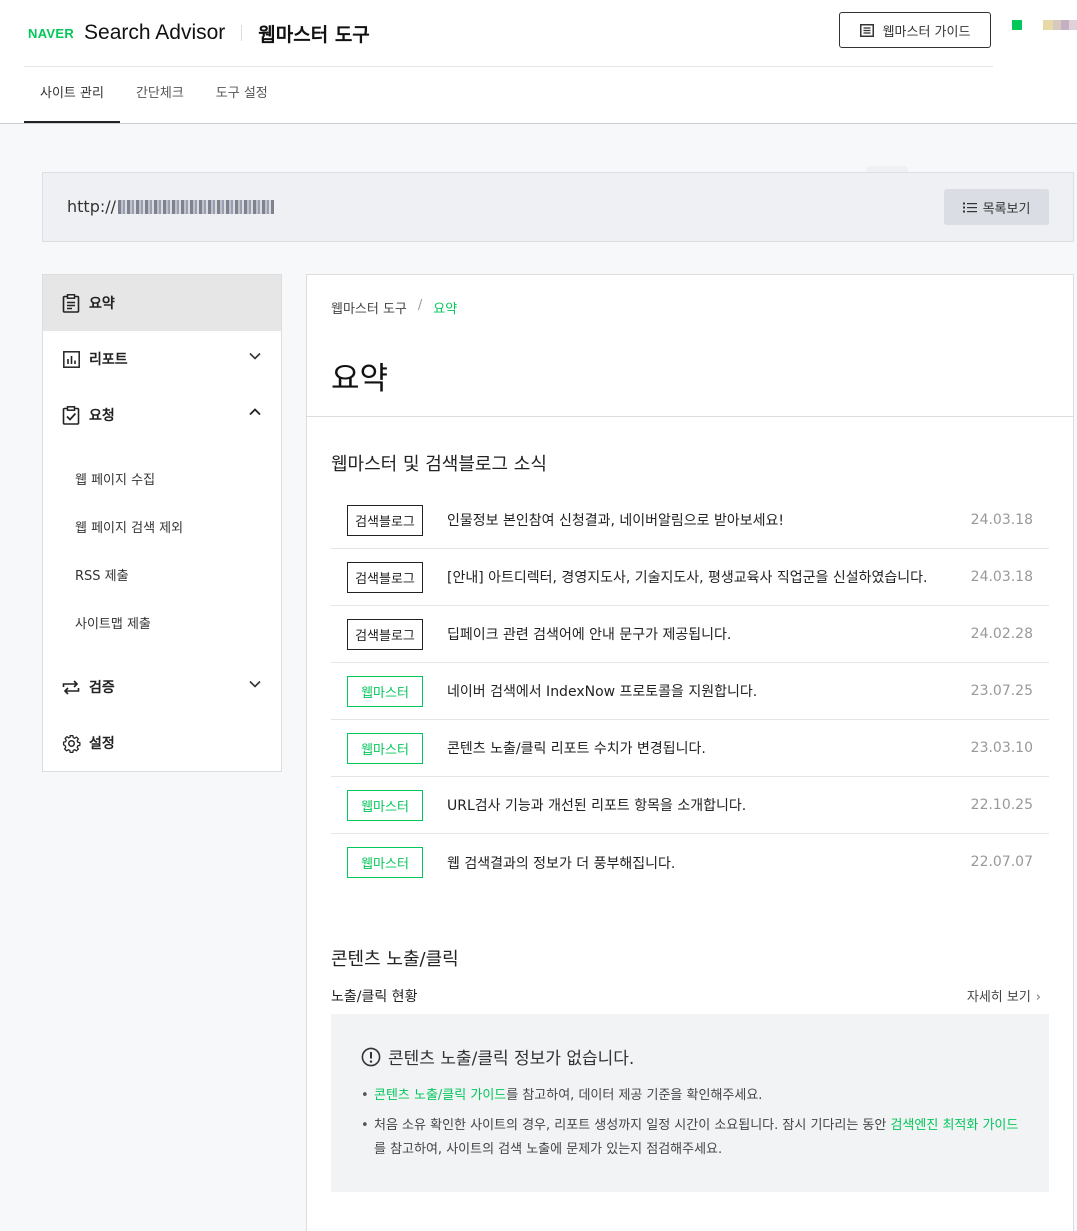  What do you see at coordinates (615, 520) in the screenshot?
I see `news-title: 인물정보 본인참여 신청결과, 네이버알림으로 받아보세요!` at bounding box center [615, 520].